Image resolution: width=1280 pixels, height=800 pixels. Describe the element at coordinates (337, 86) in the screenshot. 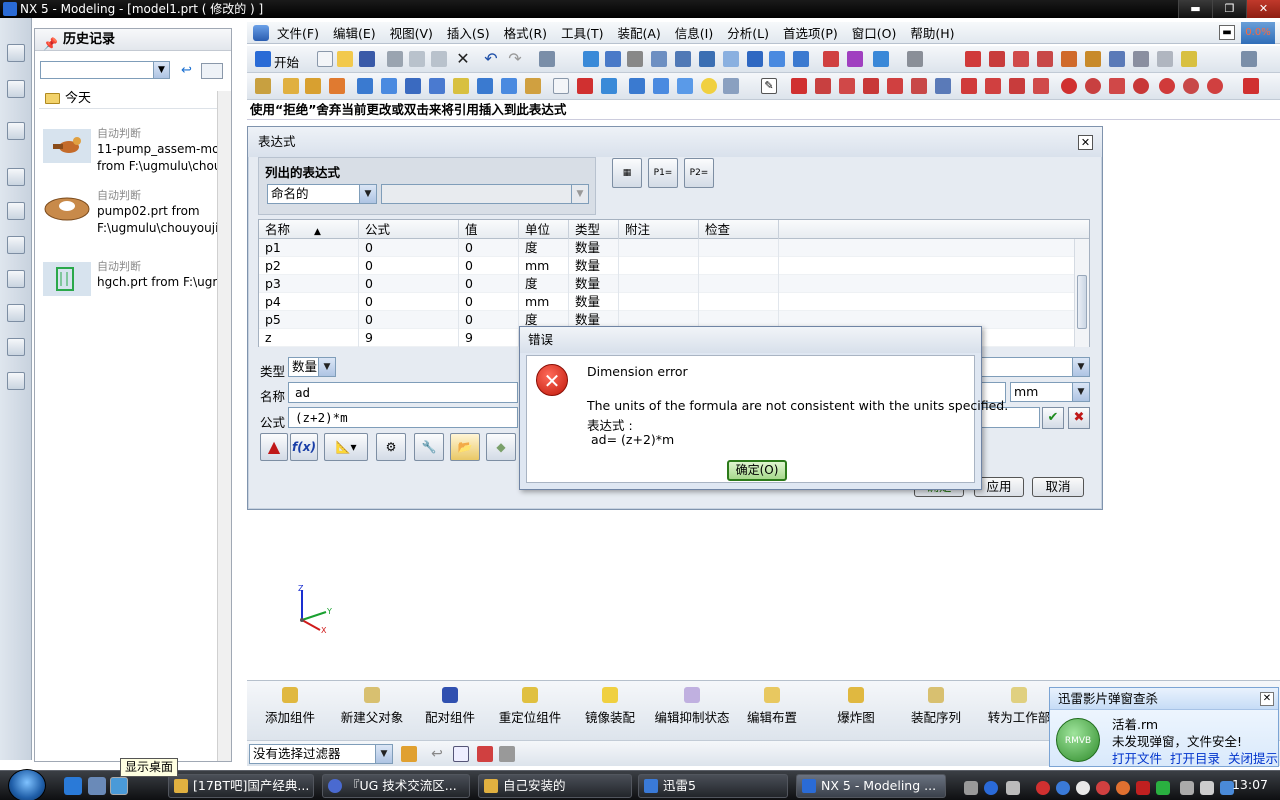

I see `revolve-icon` at that location.